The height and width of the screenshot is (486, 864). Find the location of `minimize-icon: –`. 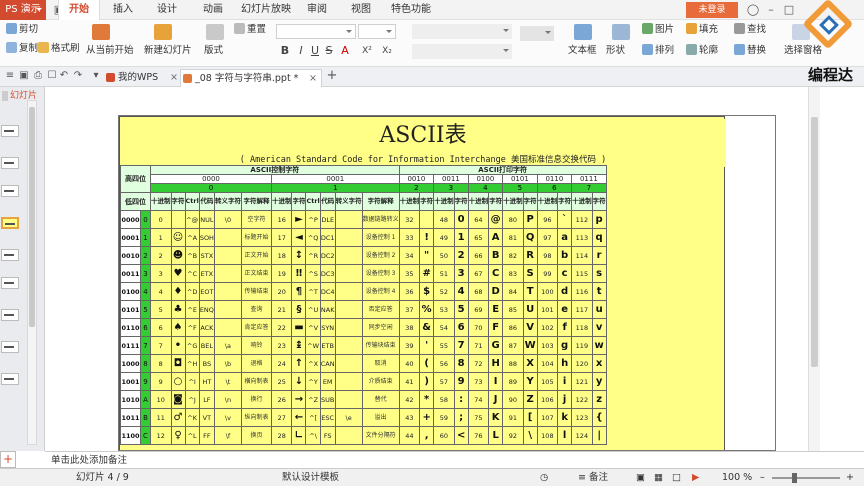

minimize-icon: – is located at coordinates (771, 10).